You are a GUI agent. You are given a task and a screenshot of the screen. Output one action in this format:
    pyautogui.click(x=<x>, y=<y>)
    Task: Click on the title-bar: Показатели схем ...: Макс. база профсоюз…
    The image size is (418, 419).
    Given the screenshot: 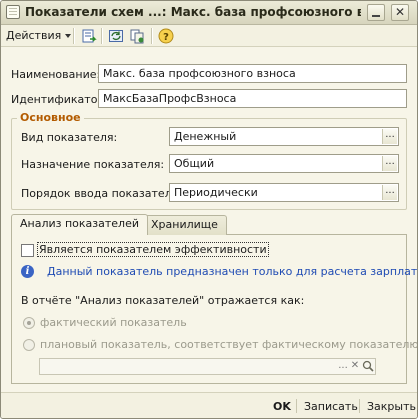 What is the action you would take?
    pyautogui.click(x=209, y=13)
    